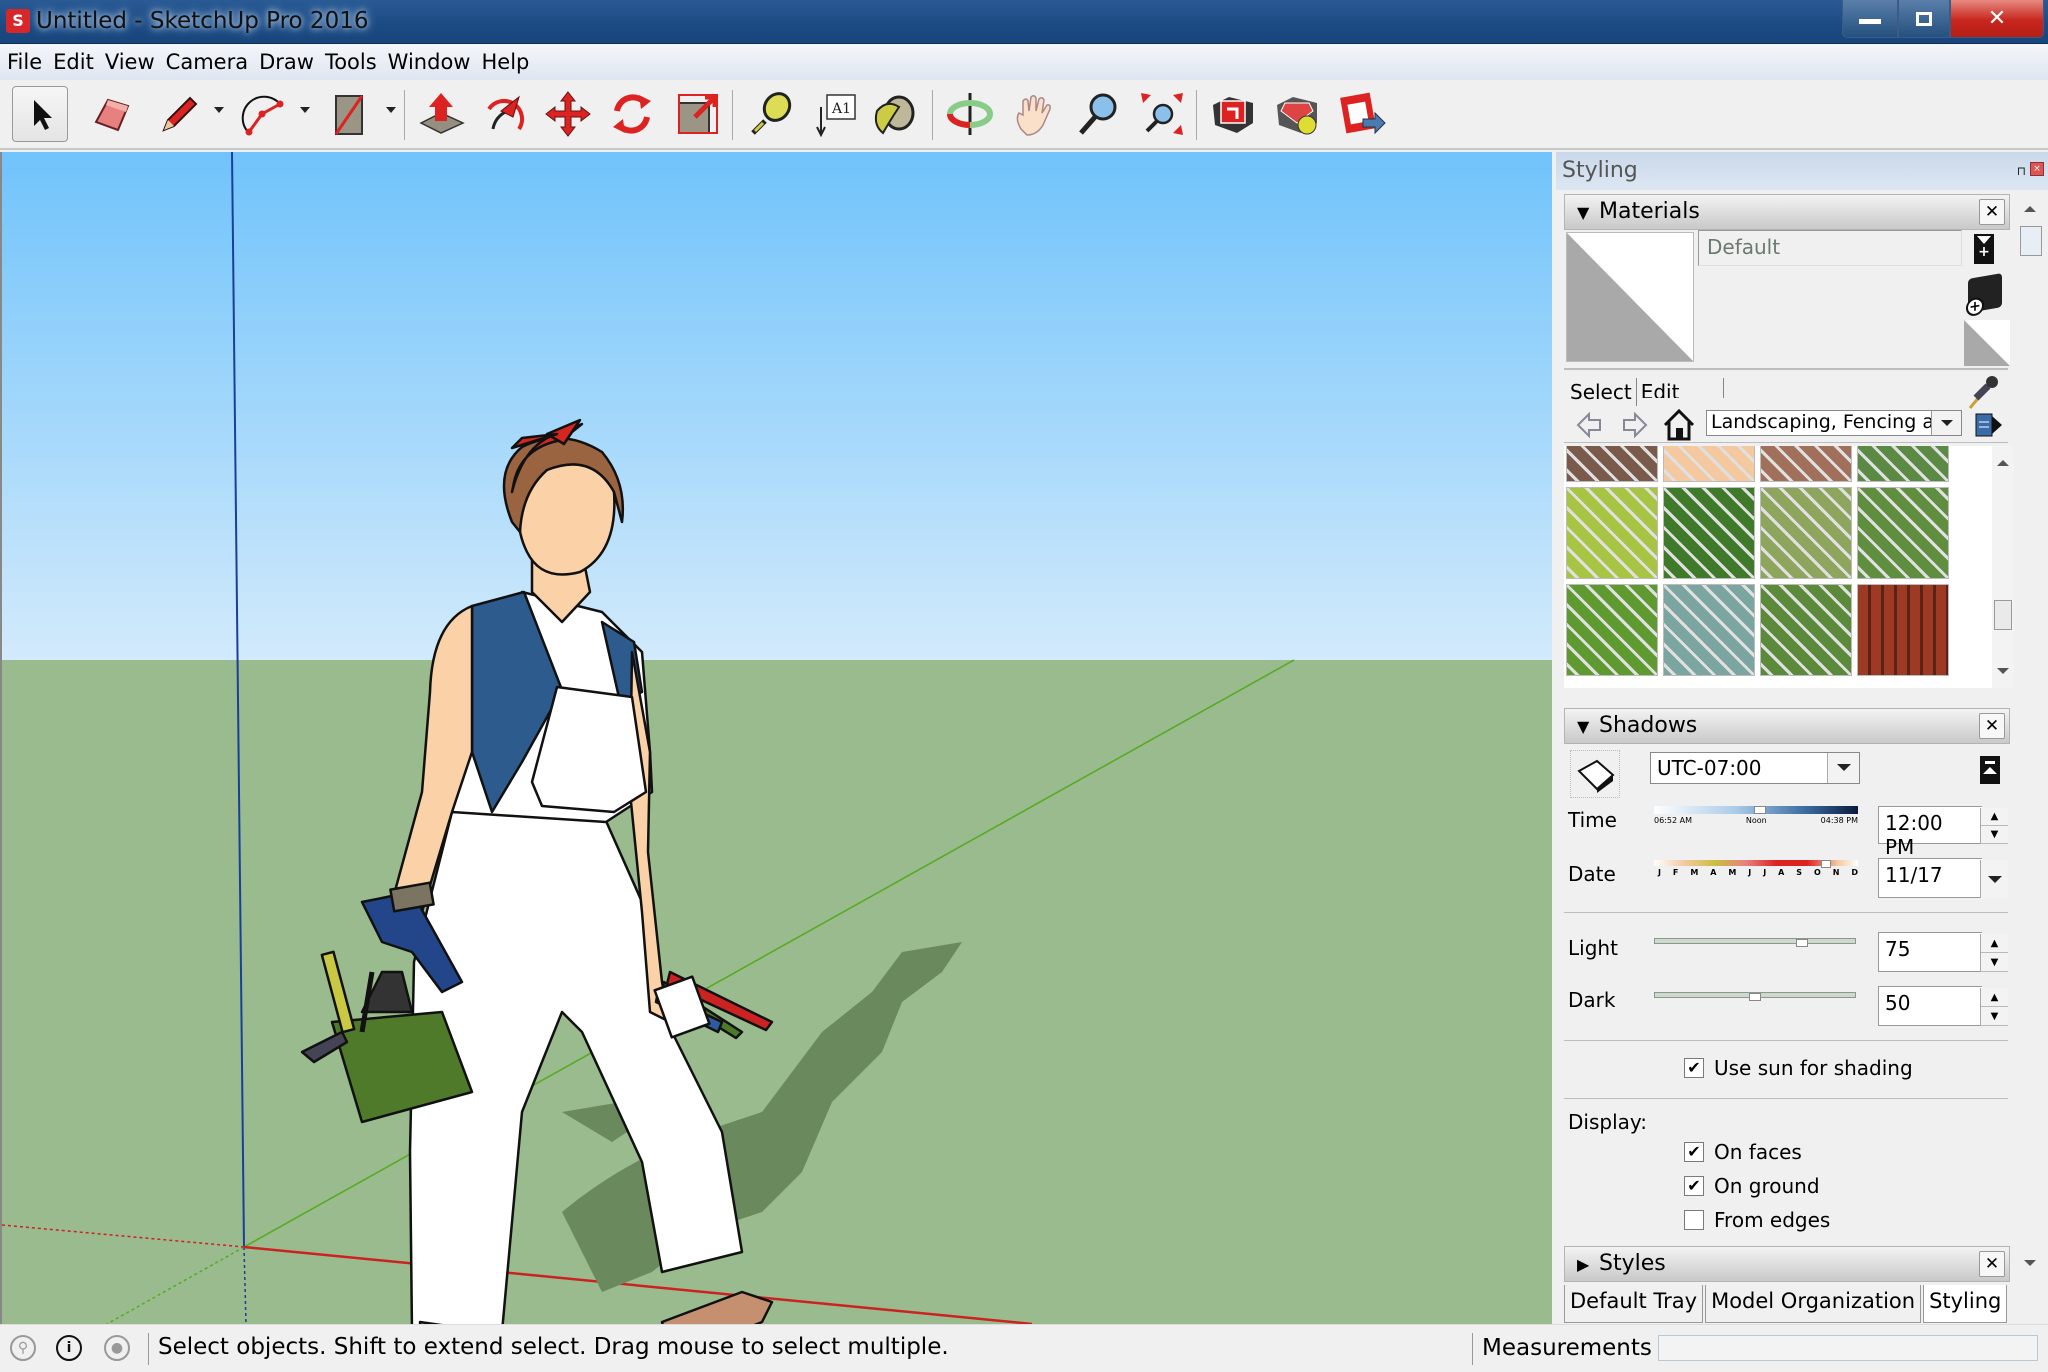 This screenshot has height=1372, width=2048. I want to click on light-spinner: ▲ ▼, so click(1994, 953).